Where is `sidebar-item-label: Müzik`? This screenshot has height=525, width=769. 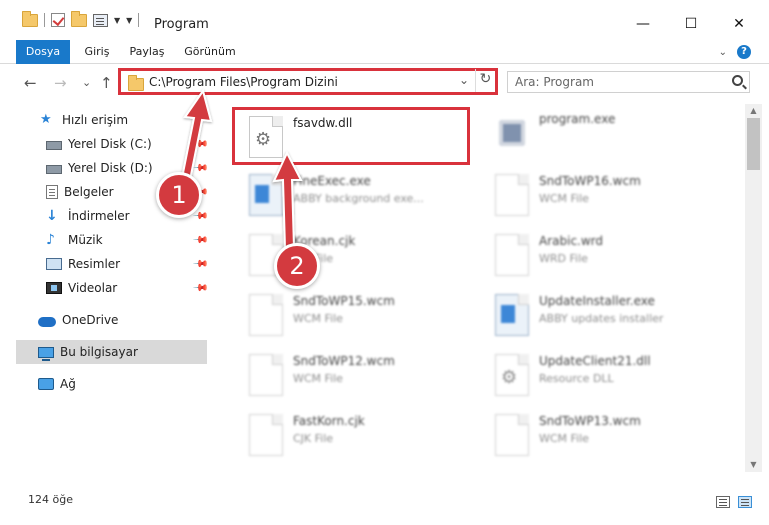 sidebar-item-label: Müzik is located at coordinates (85, 240).